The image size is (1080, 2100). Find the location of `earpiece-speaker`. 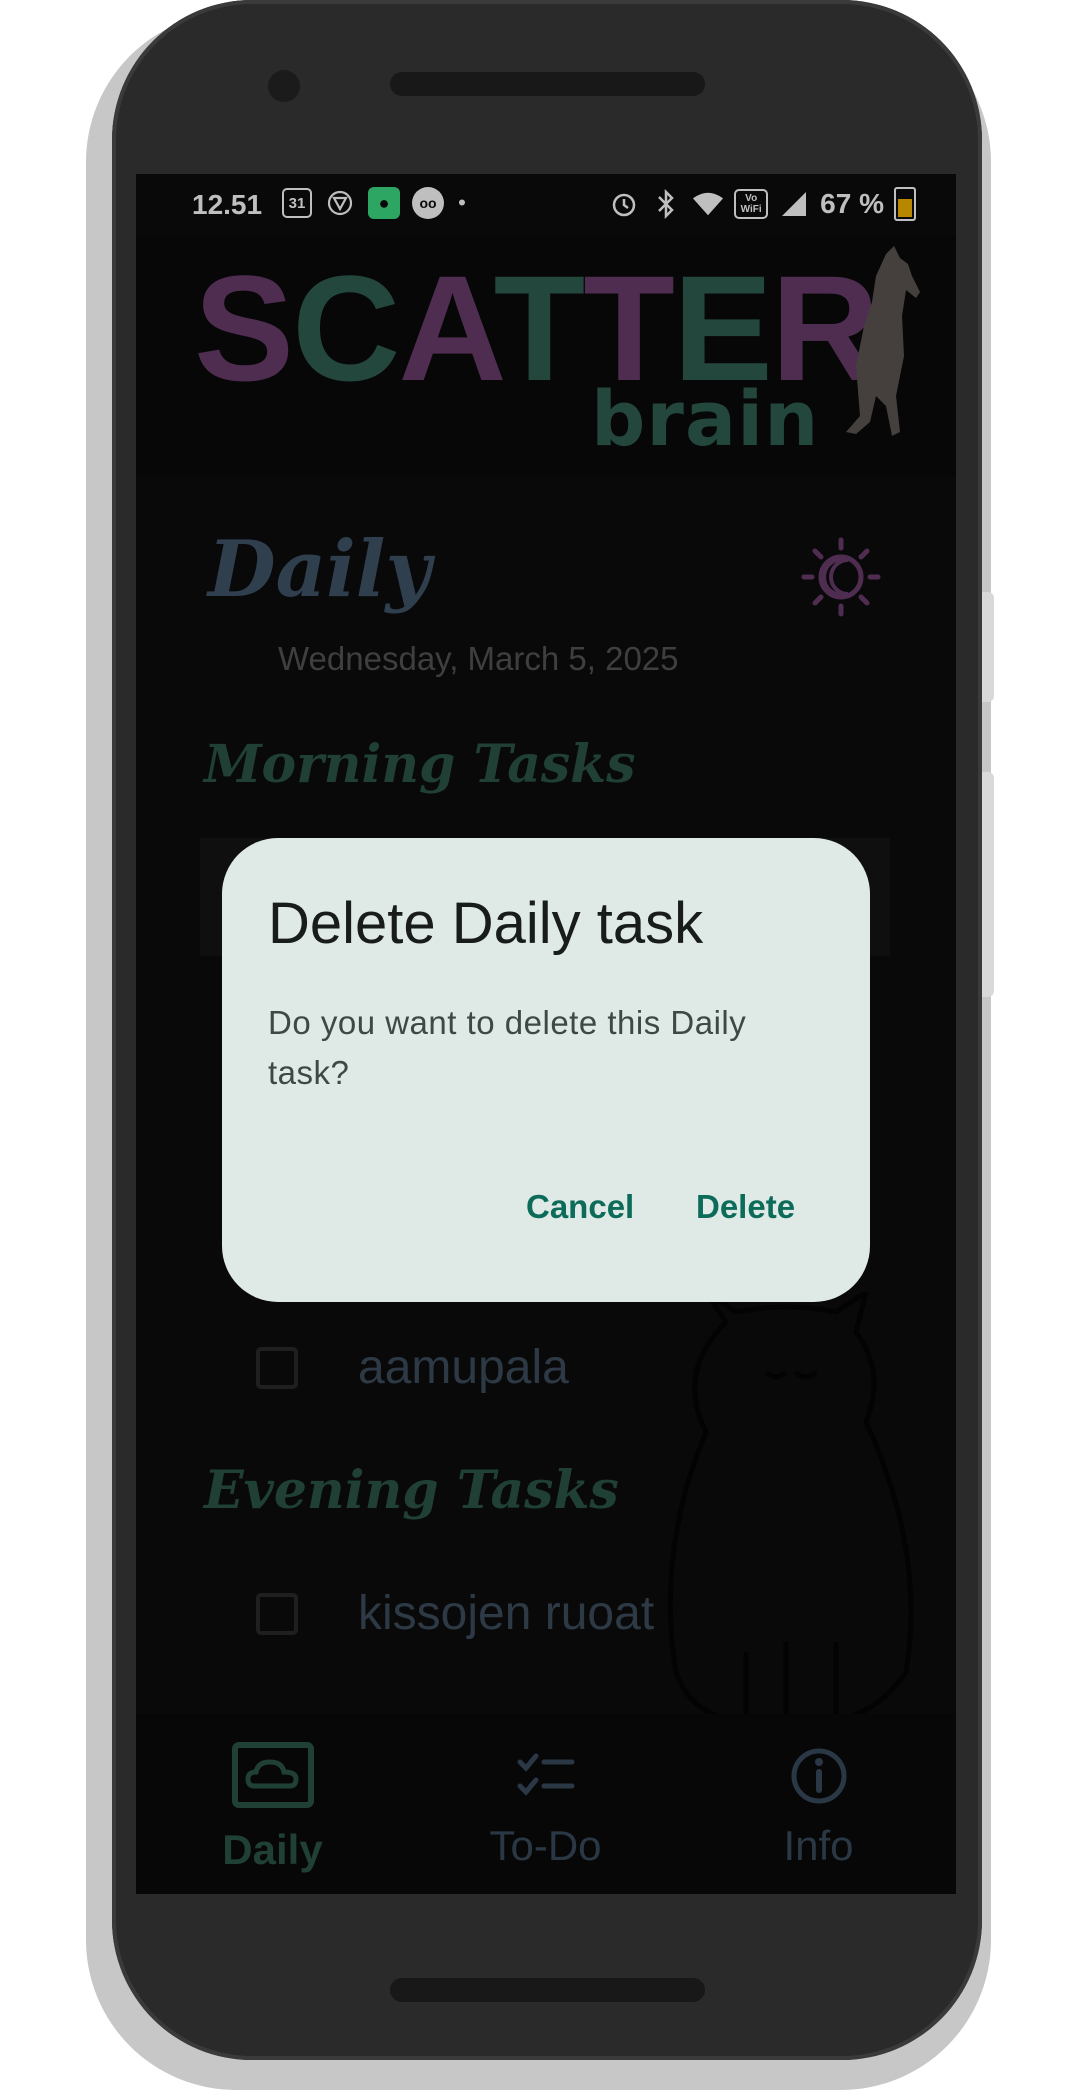

earpiece-speaker is located at coordinates (547, 84).